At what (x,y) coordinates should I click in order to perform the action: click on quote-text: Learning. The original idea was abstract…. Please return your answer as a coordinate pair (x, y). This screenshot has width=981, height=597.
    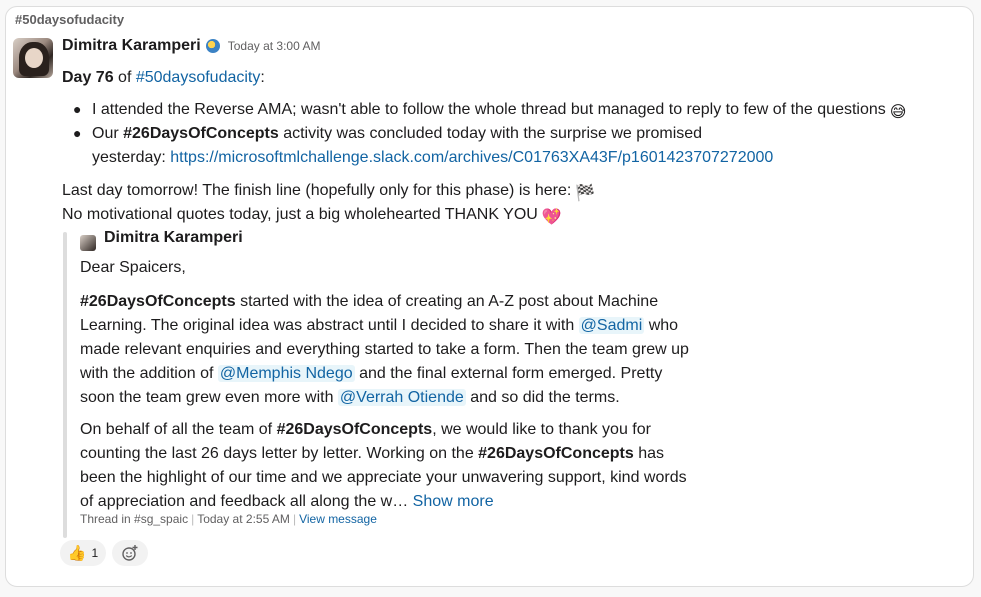
    Looking at the image, I should click on (379, 325).